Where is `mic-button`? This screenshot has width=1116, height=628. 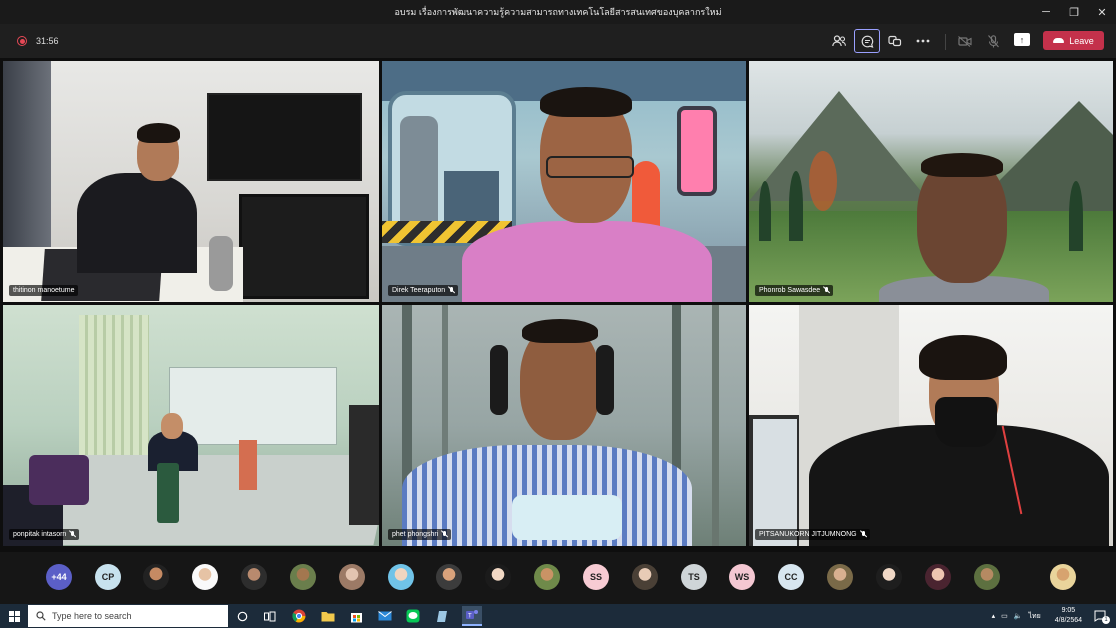
mic-button is located at coordinates (993, 41).